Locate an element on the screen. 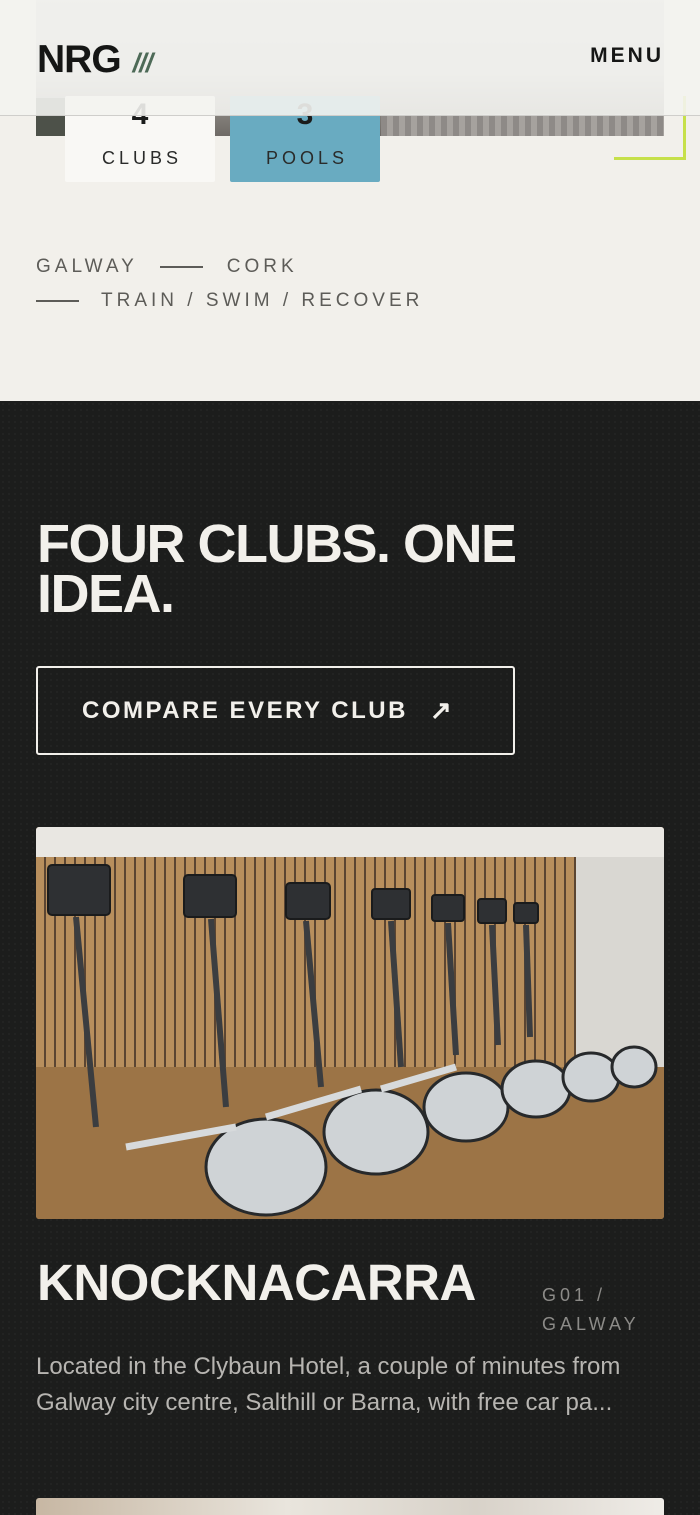 The width and height of the screenshot is (700, 1515). stat-label: CLUBS is located at coordinates (142, 158).